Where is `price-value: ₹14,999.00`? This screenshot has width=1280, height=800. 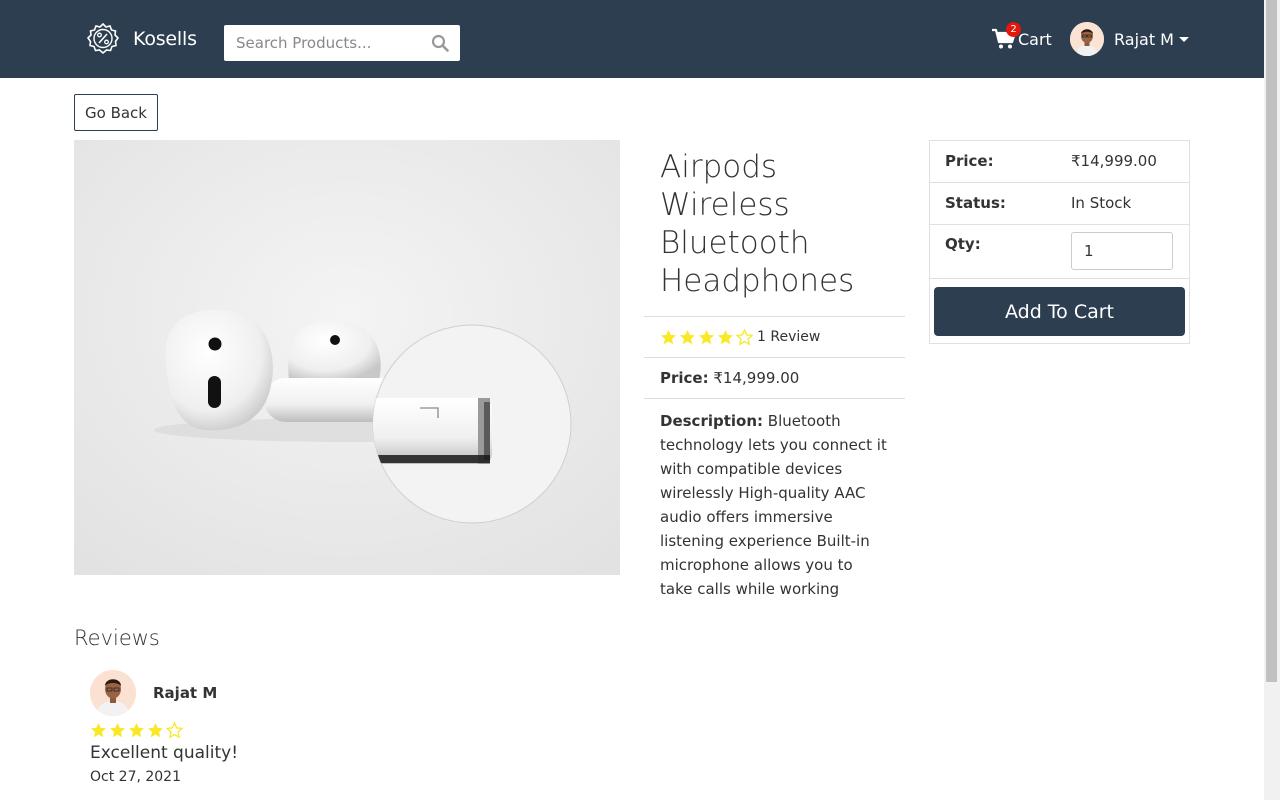
price-value: ₹14,999.00 is located at coordinates (756, 378).